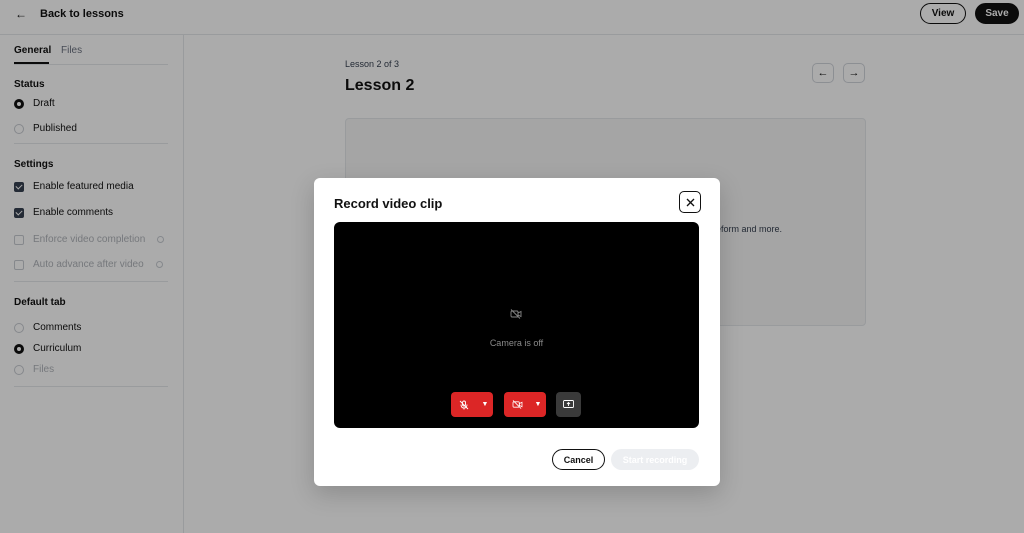 The image size is (1024, 533). I want to click on close-icon, so click(690, 202).